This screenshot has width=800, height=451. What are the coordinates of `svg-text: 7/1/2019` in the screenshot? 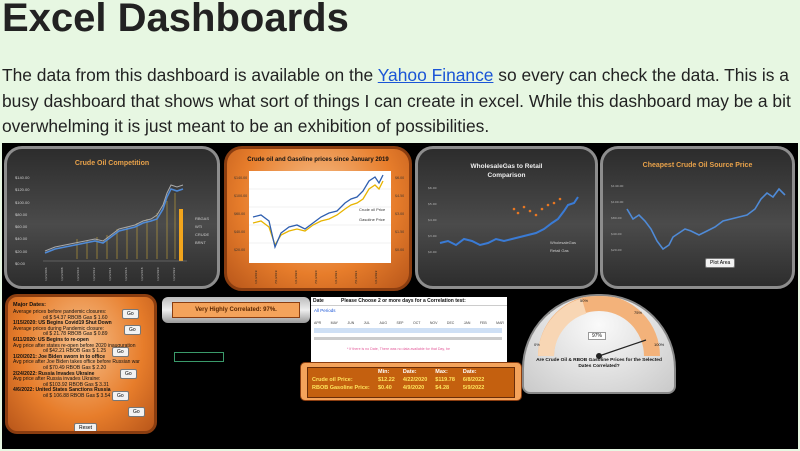 It's located at (276, 277).